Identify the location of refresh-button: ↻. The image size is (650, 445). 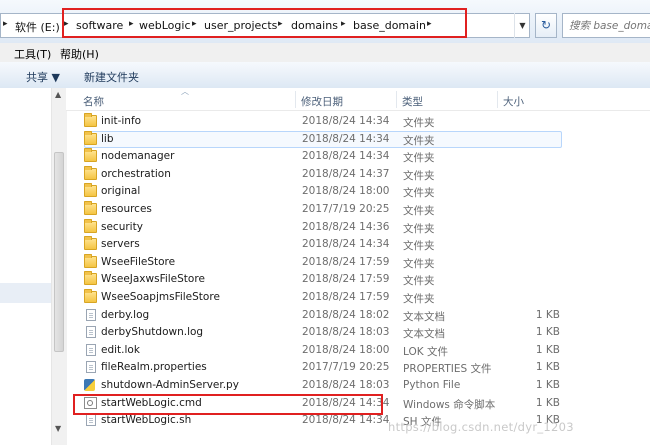
(546, 25).